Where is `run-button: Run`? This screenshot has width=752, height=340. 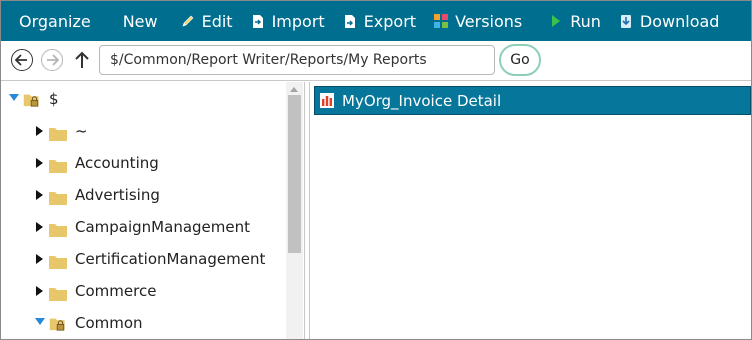 run-button: Run is located at coordinates (570, 21).